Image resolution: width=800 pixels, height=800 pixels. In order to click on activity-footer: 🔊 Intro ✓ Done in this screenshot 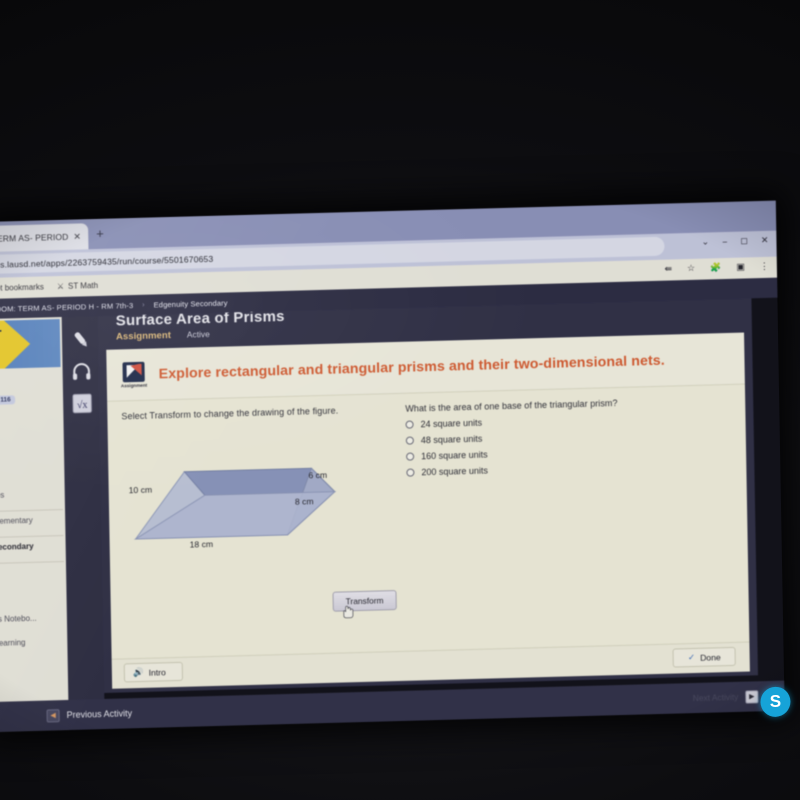, I will do `click(430, 665)`.